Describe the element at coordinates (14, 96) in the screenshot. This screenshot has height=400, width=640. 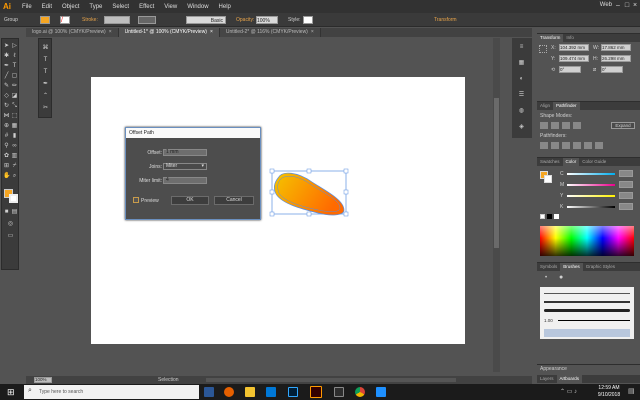
I see `eraser-icon: ◪` at that location.